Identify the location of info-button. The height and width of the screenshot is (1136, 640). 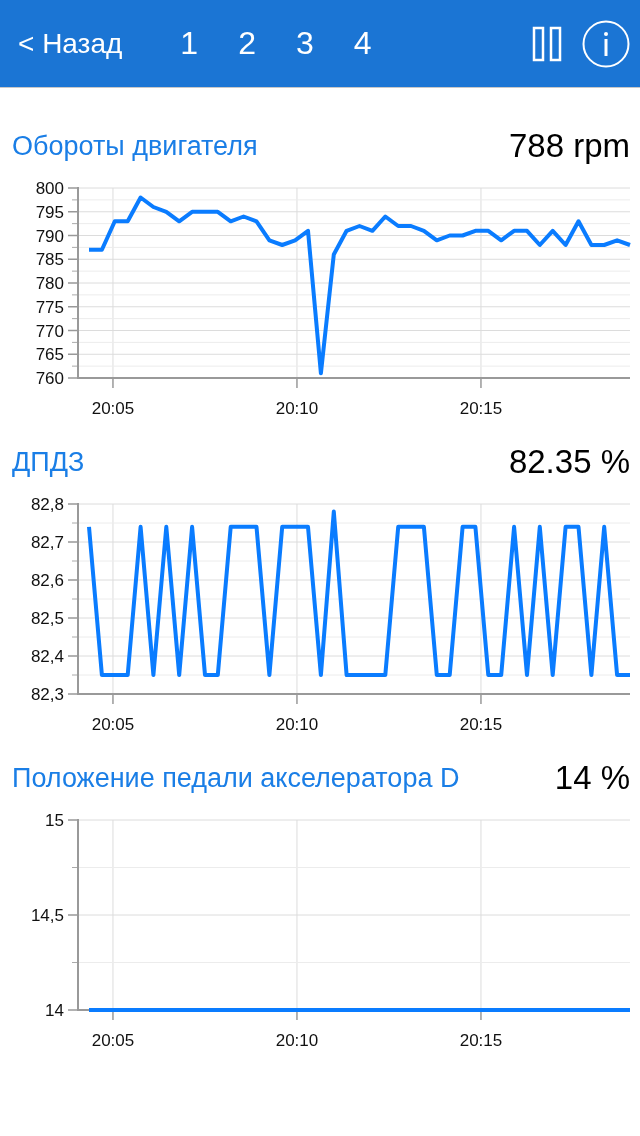
(606, 43).